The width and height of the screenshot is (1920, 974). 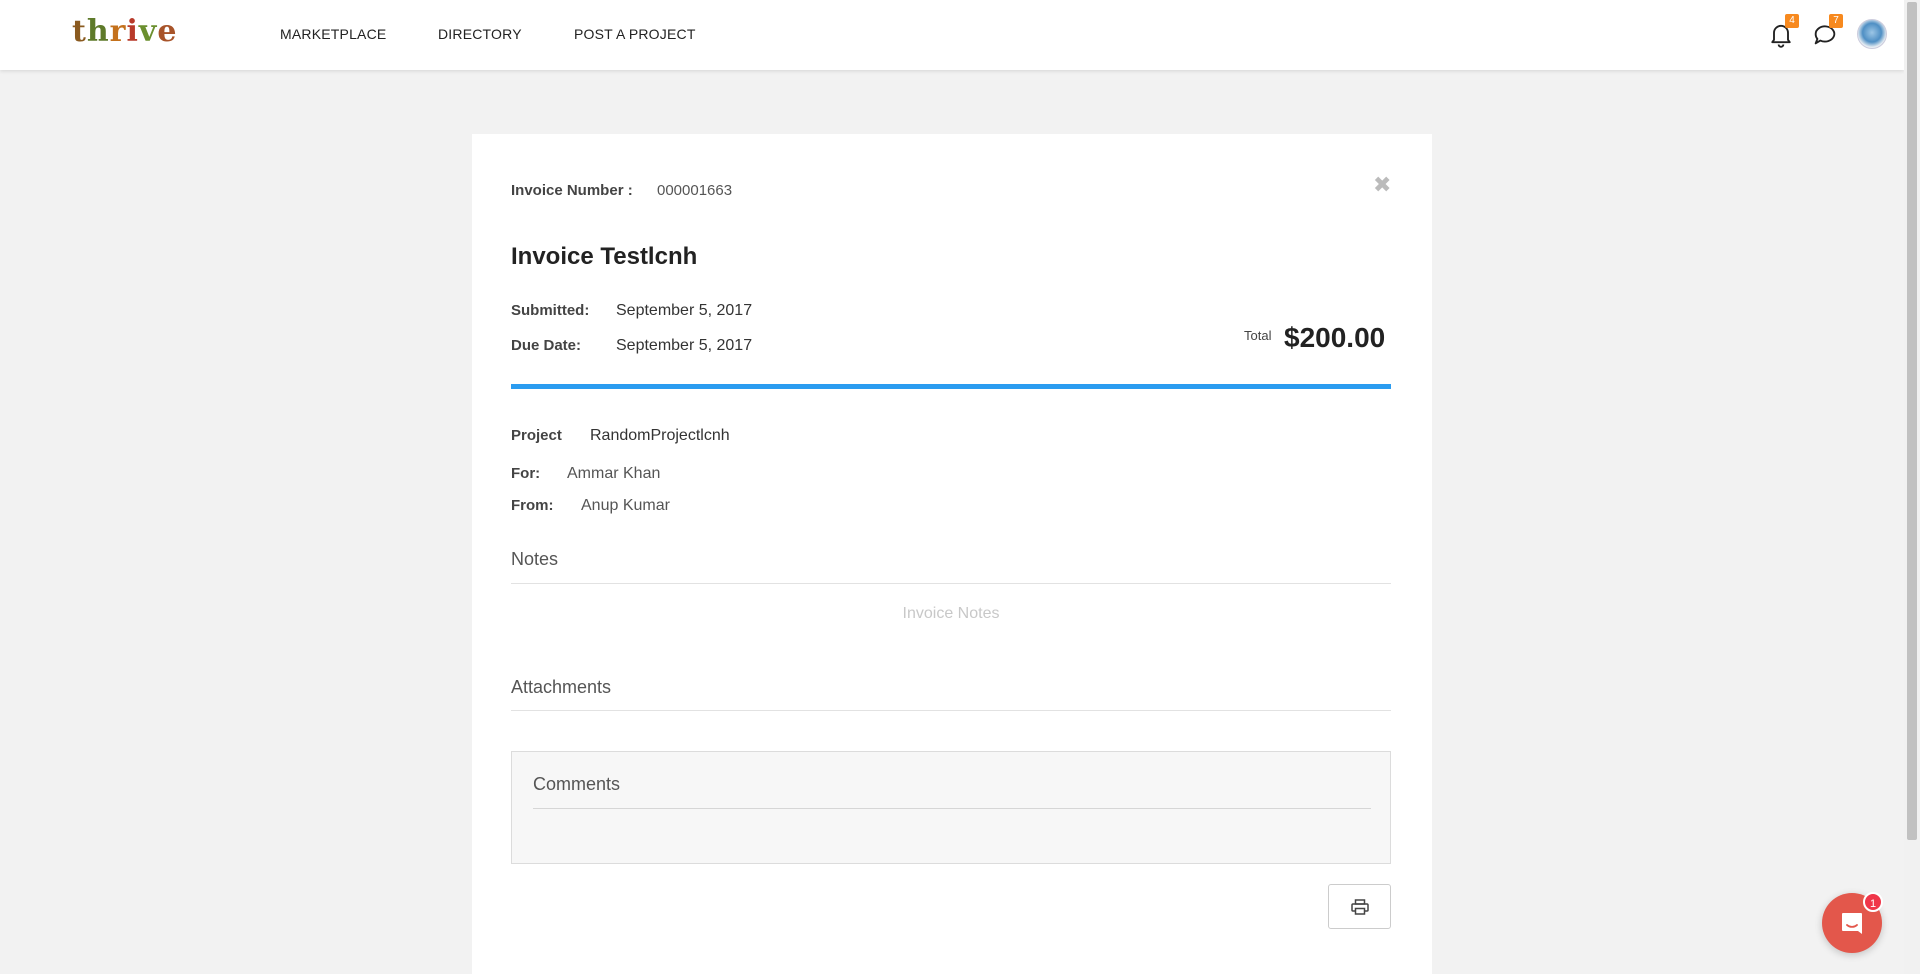 I want to click on invoice-notes-placeholder: Invoice Notes, so click(x=951, y=613).